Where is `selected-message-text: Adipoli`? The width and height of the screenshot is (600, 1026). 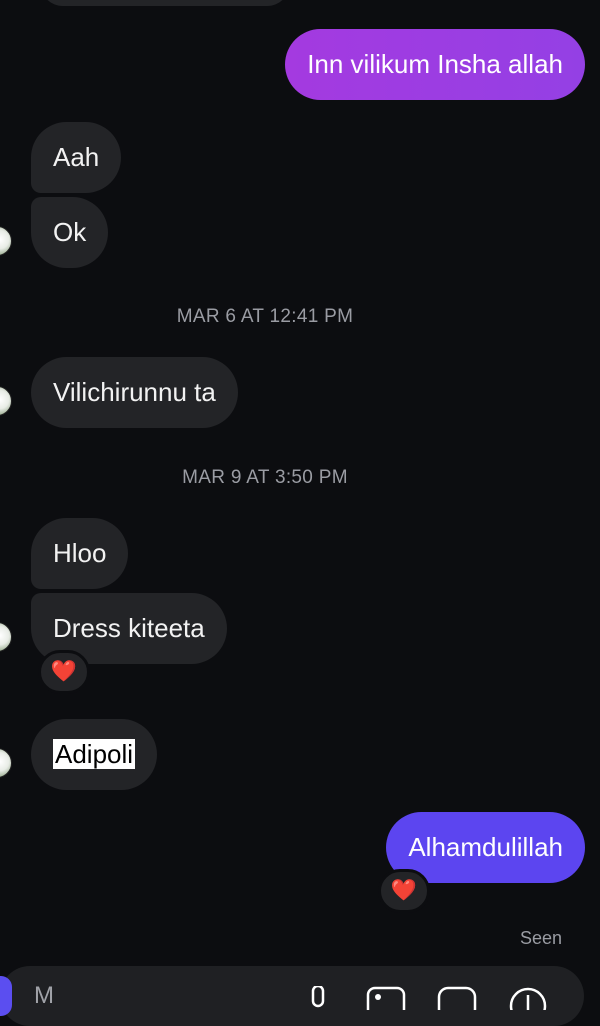
selected-message-text: Adipoli is located at coordinates (94, 754).